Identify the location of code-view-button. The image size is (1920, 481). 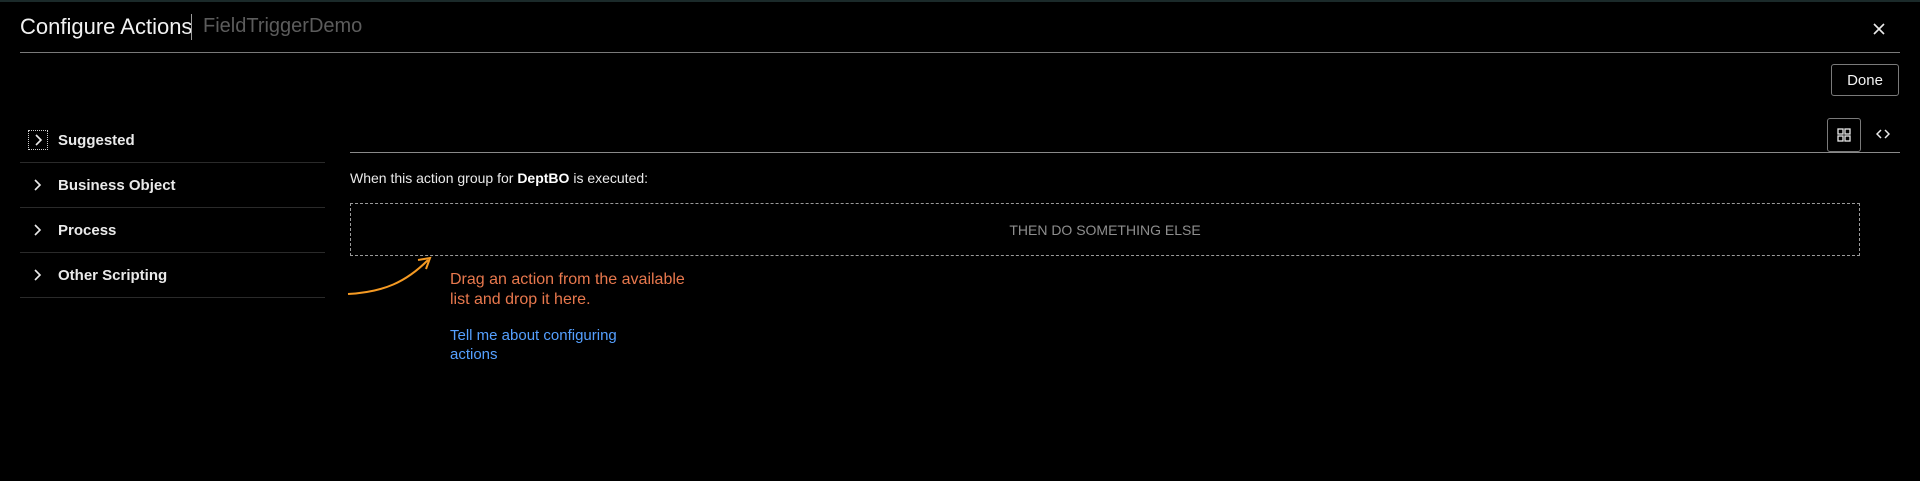
(1883, 134).